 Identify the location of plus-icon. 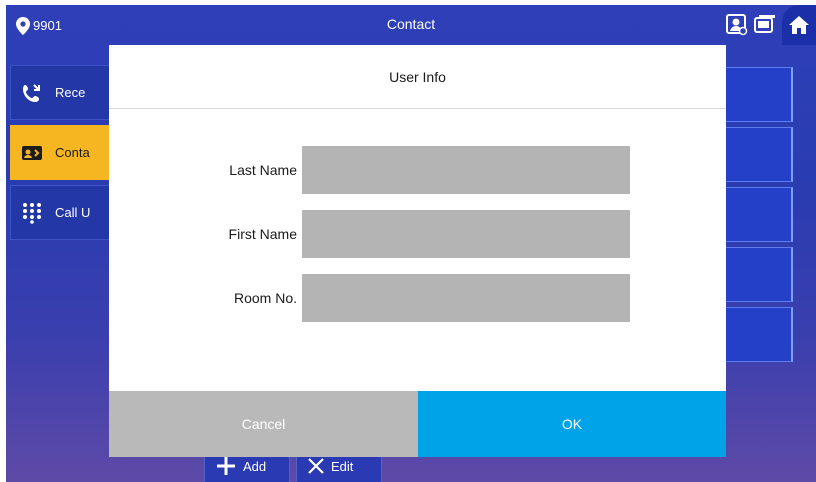
(226, 466).